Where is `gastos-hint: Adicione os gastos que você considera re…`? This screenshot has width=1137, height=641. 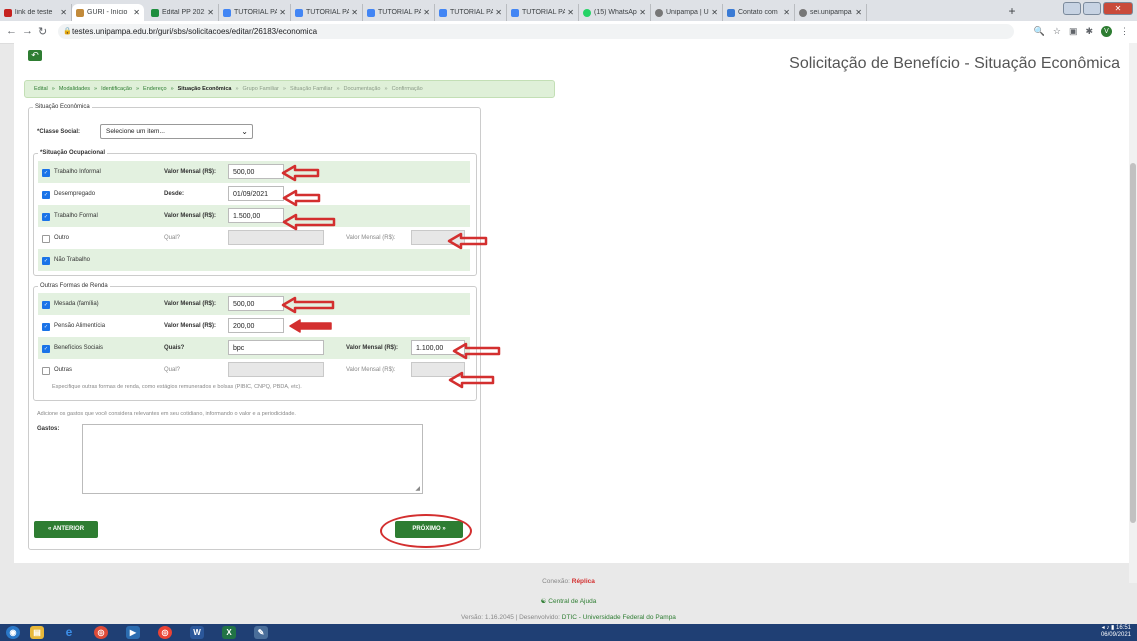 gastos-hint: Adicione os gastos que você considera re… is located at coordinates (166, 414).